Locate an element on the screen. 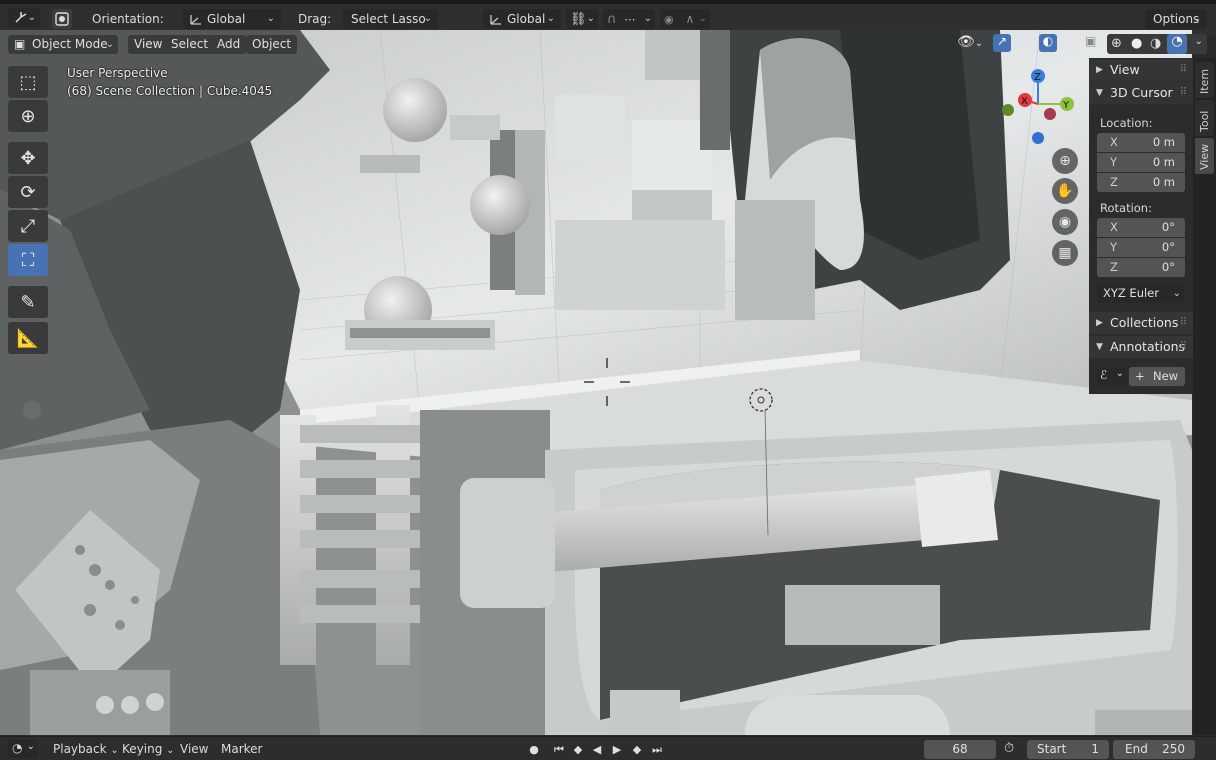 The image size is (1216, 760). timeline-editor-type: ◔ ⌄ is located at coordinates (23, 749).